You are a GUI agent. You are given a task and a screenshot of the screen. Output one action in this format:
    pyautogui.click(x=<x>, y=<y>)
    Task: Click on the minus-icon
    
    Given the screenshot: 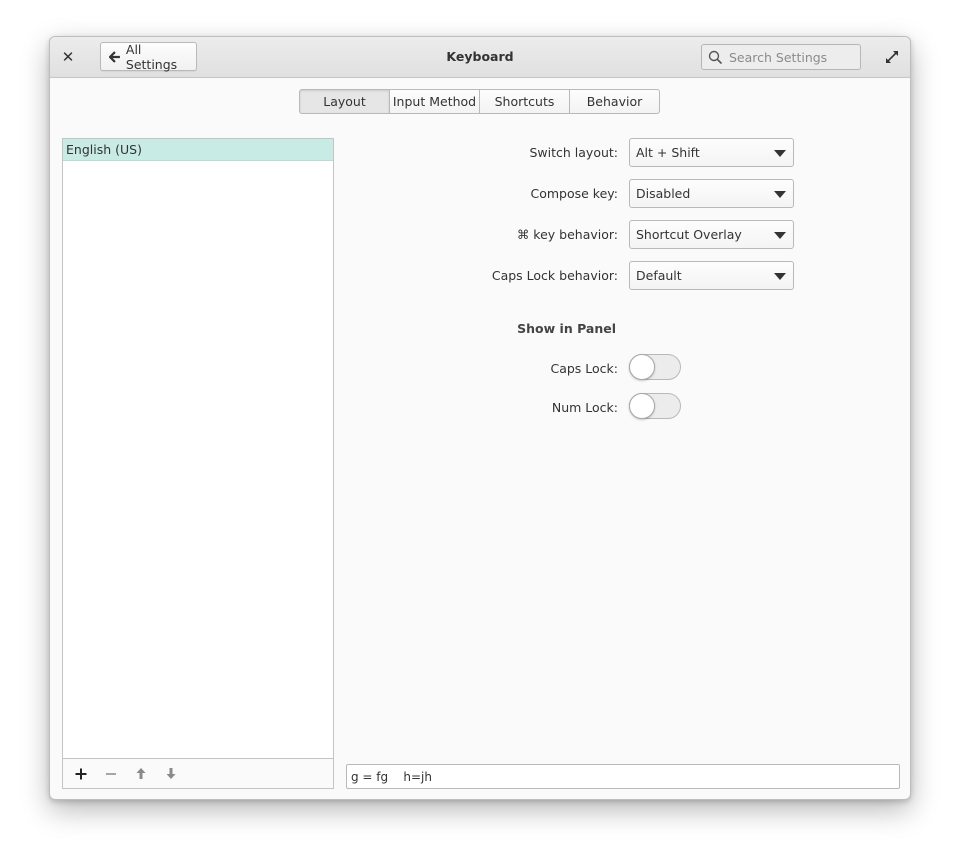 What is the action you would take?
    pyautogui.click(x=111, y=773)
    